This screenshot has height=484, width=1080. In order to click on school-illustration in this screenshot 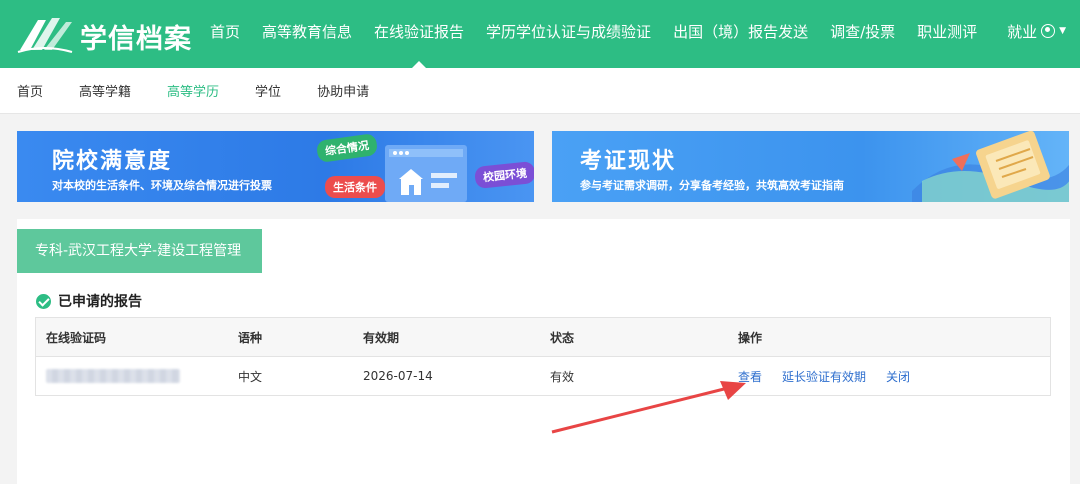, I will do `click(426, 173)`.